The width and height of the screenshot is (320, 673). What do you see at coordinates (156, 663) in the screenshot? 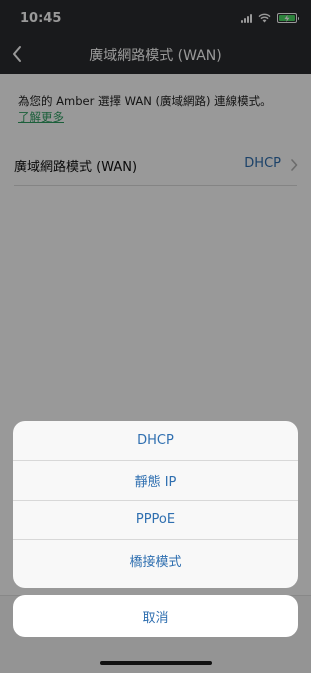
I see `home-indicator` at bounding box center [156, 663].